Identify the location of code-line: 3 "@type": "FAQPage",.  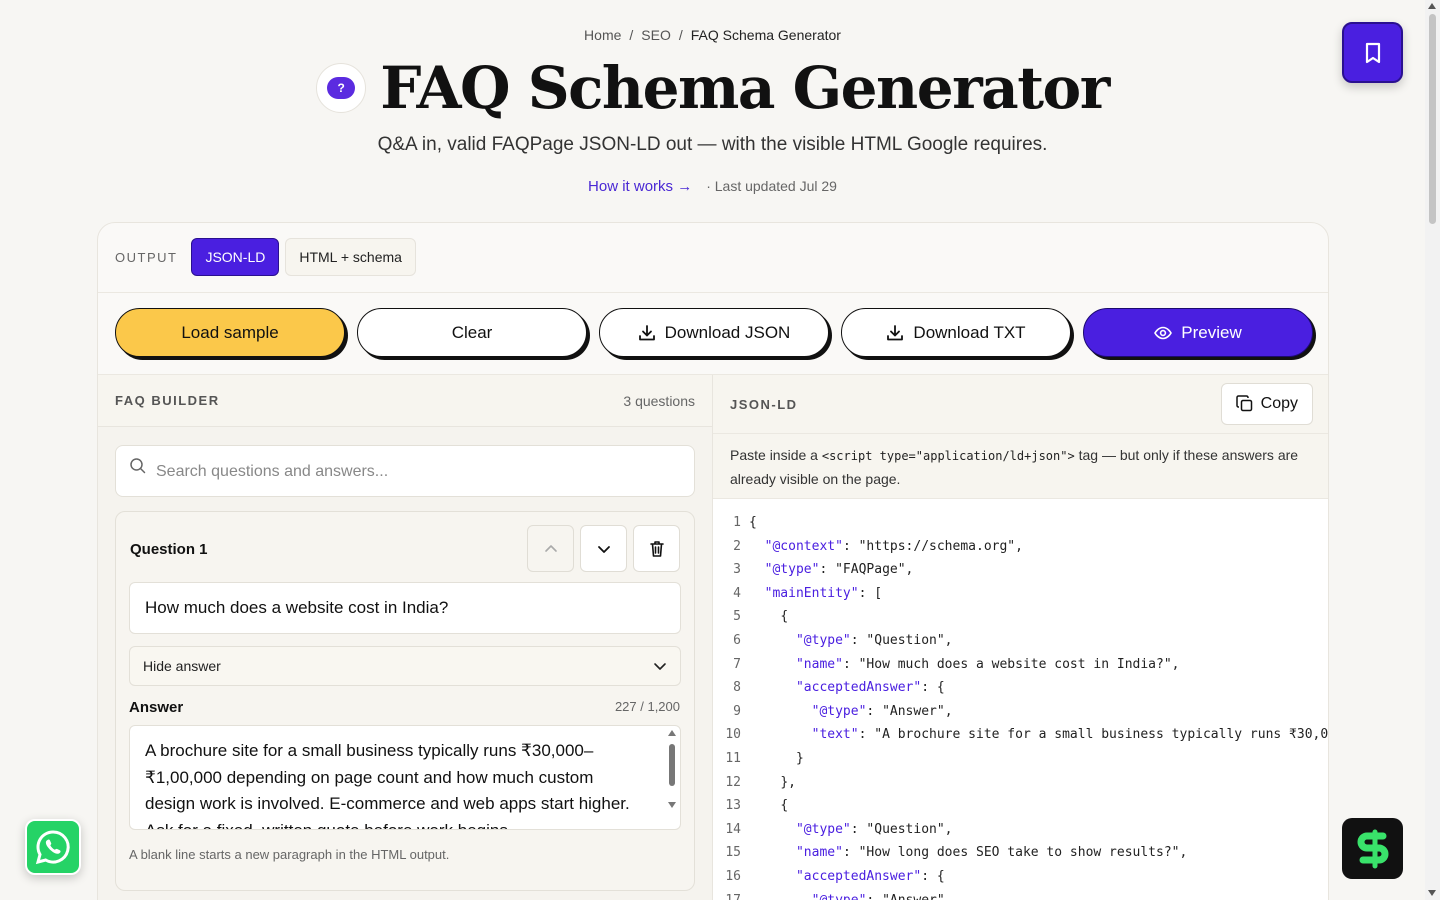
(1020, 570).